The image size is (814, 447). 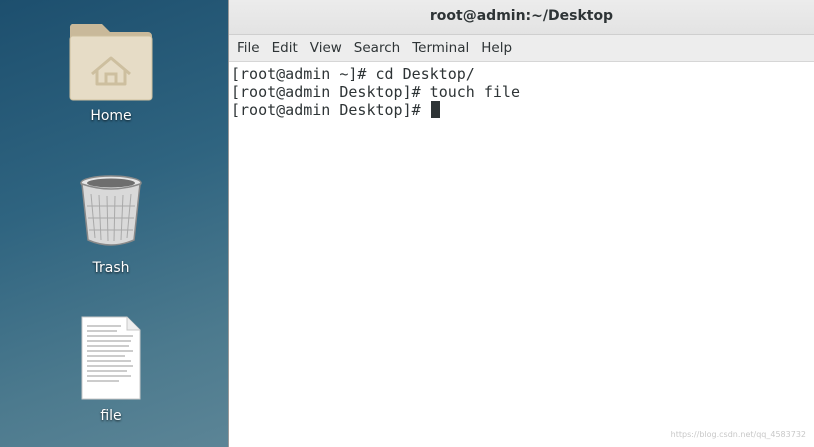 I want to click on text-file-icon, so click(x=111, y=358).